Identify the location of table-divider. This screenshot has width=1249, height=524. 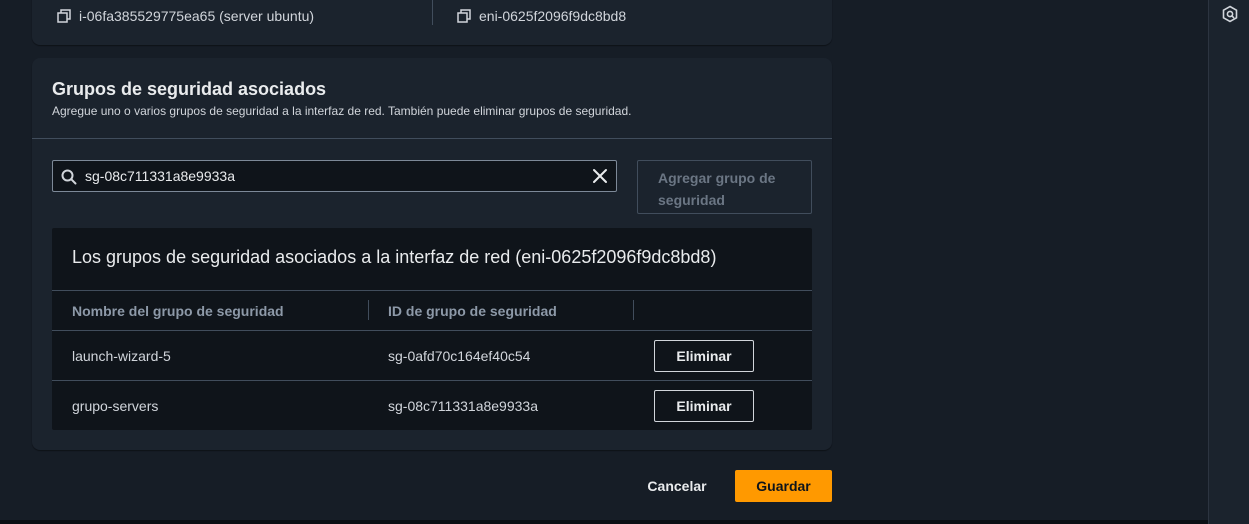
(432, 290).